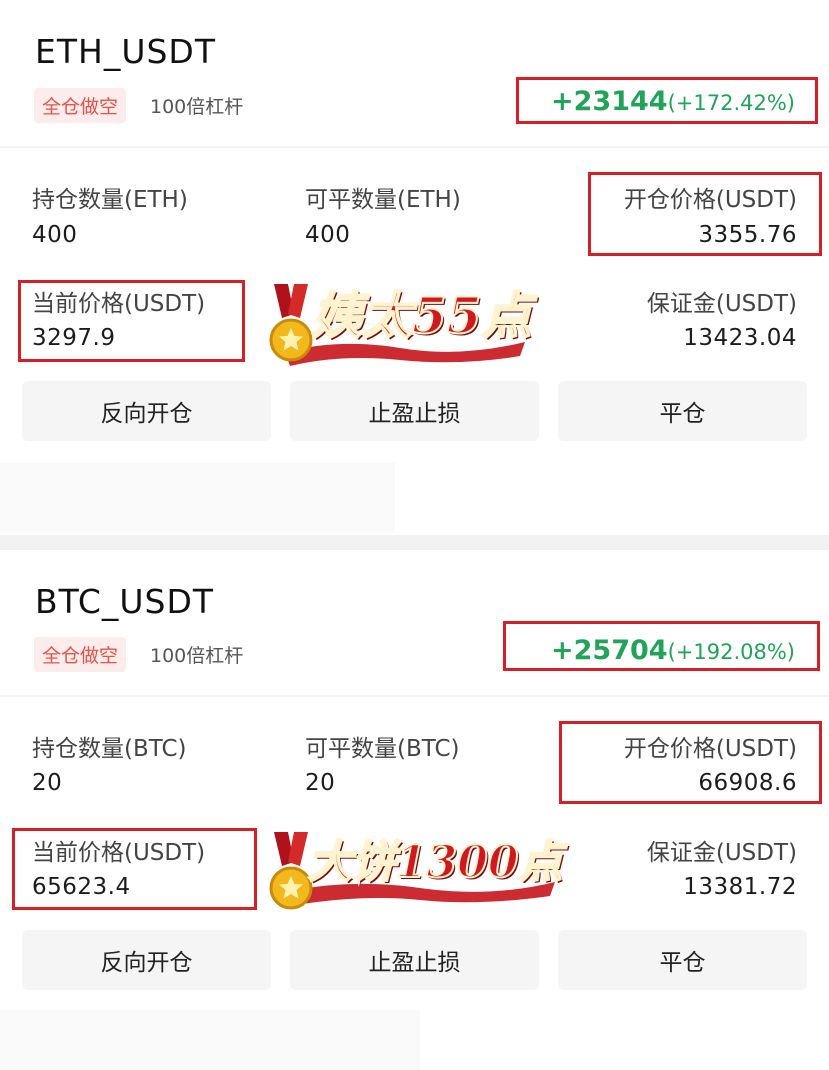 The image size is (829, 1070). What do you see at coordinates (55, 235) in the screenshot?
I see `holding-qty-value: 400` at bounding box center [55, 235].